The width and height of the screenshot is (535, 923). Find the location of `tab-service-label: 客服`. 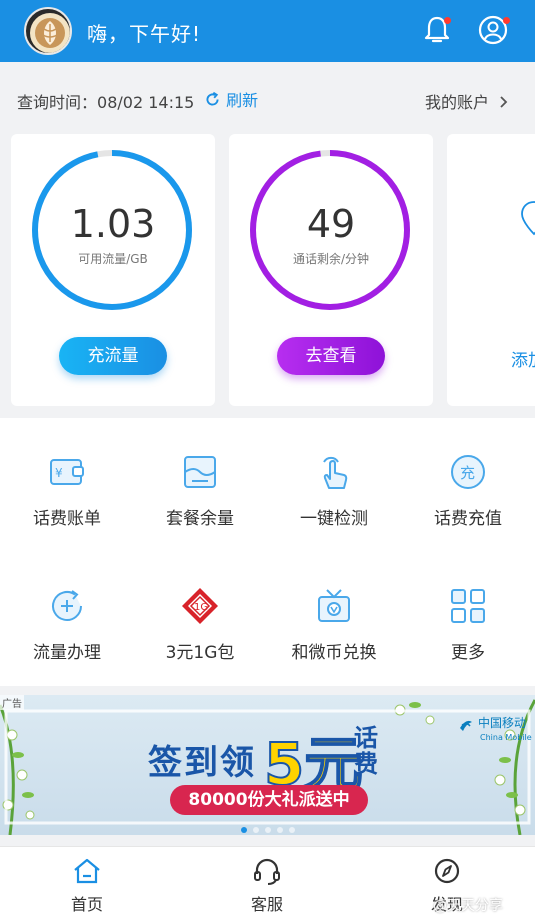

tab-service-label: 客服 is located at coordinates (266, 904).